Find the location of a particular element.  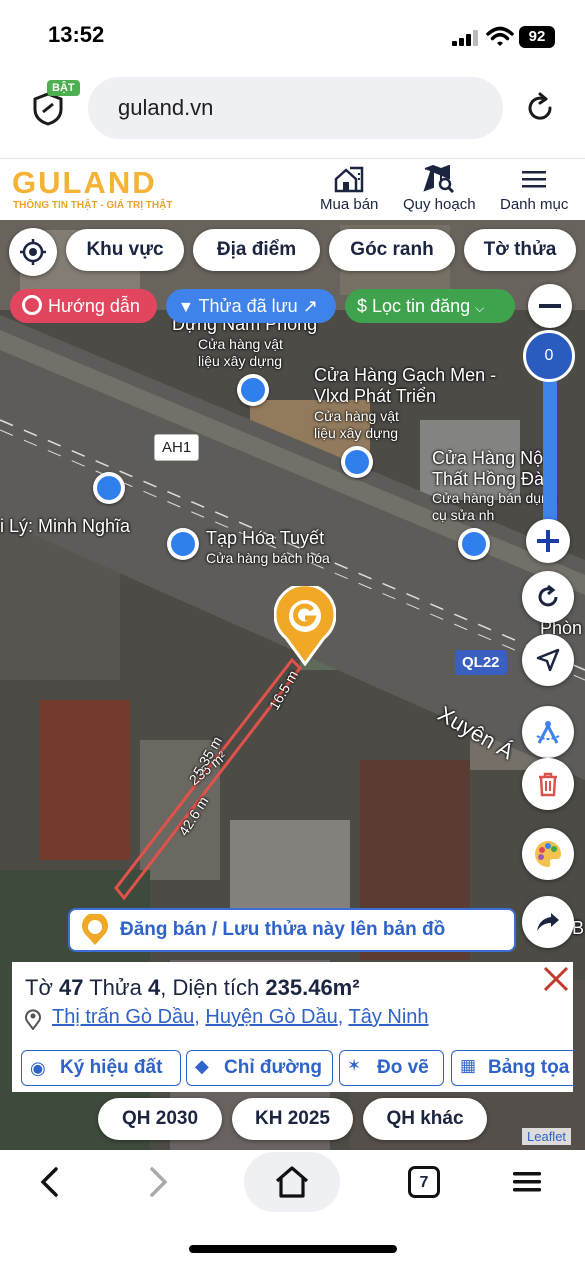

status-time: 13:52 is located at coordinates (76, 34).